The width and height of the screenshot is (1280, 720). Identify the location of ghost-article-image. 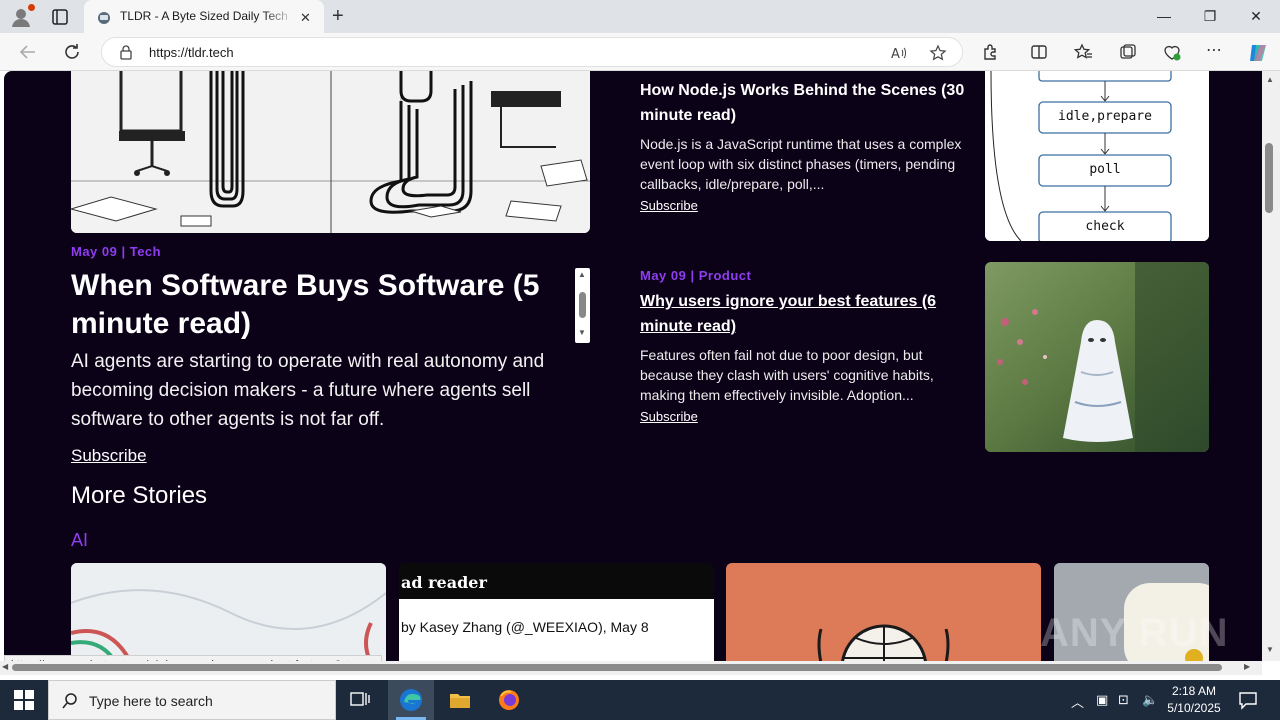
(1097, 357).